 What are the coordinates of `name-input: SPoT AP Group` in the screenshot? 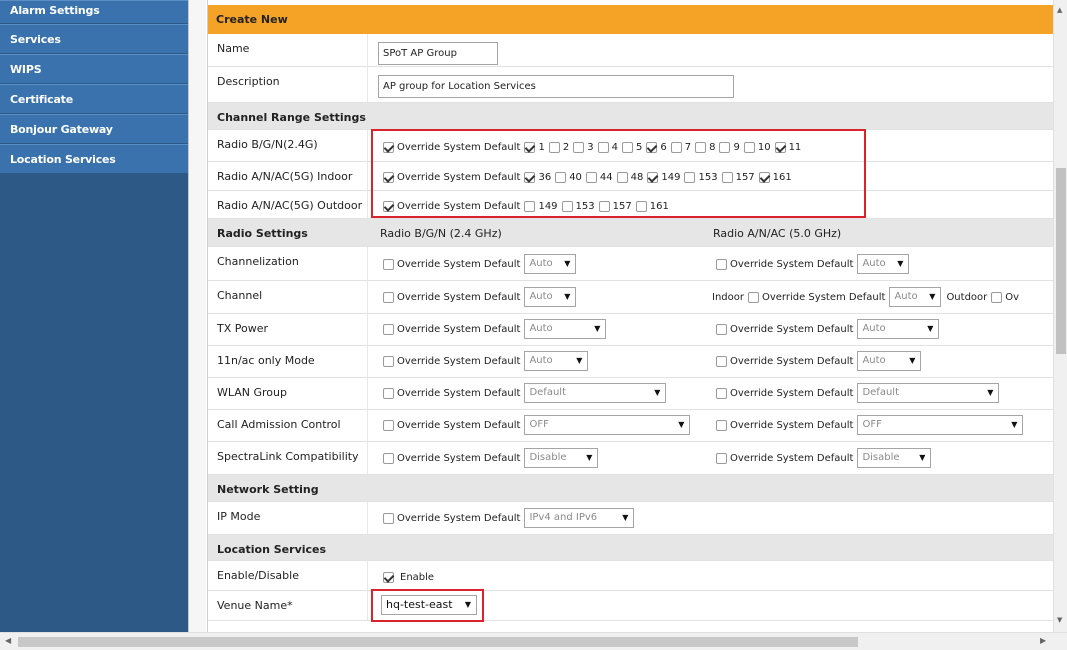 It's located at (438, 53).